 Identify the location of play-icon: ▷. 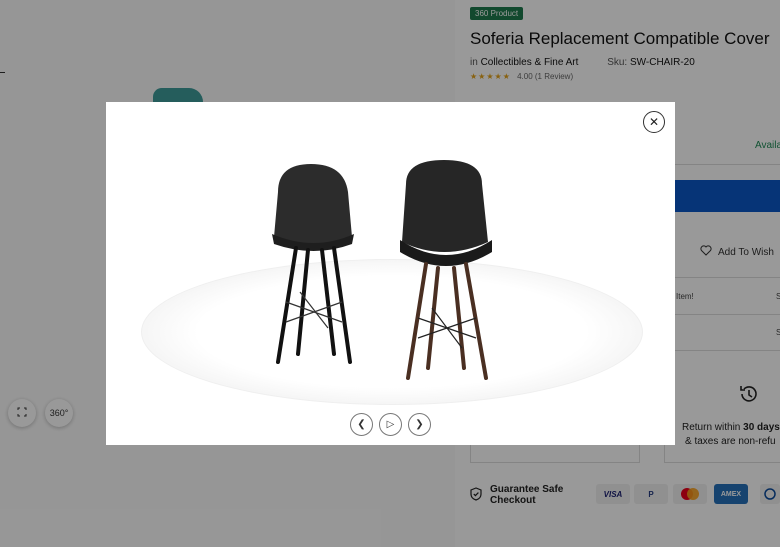
(390, 424).